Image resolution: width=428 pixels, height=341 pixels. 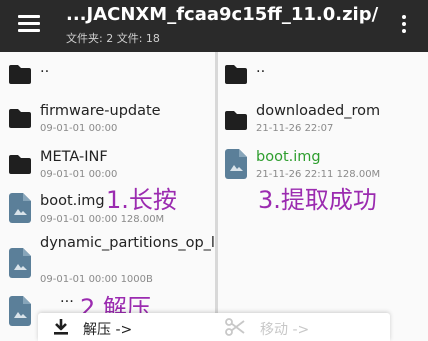 I want to click on download-icon, so click(x=61, y=327).